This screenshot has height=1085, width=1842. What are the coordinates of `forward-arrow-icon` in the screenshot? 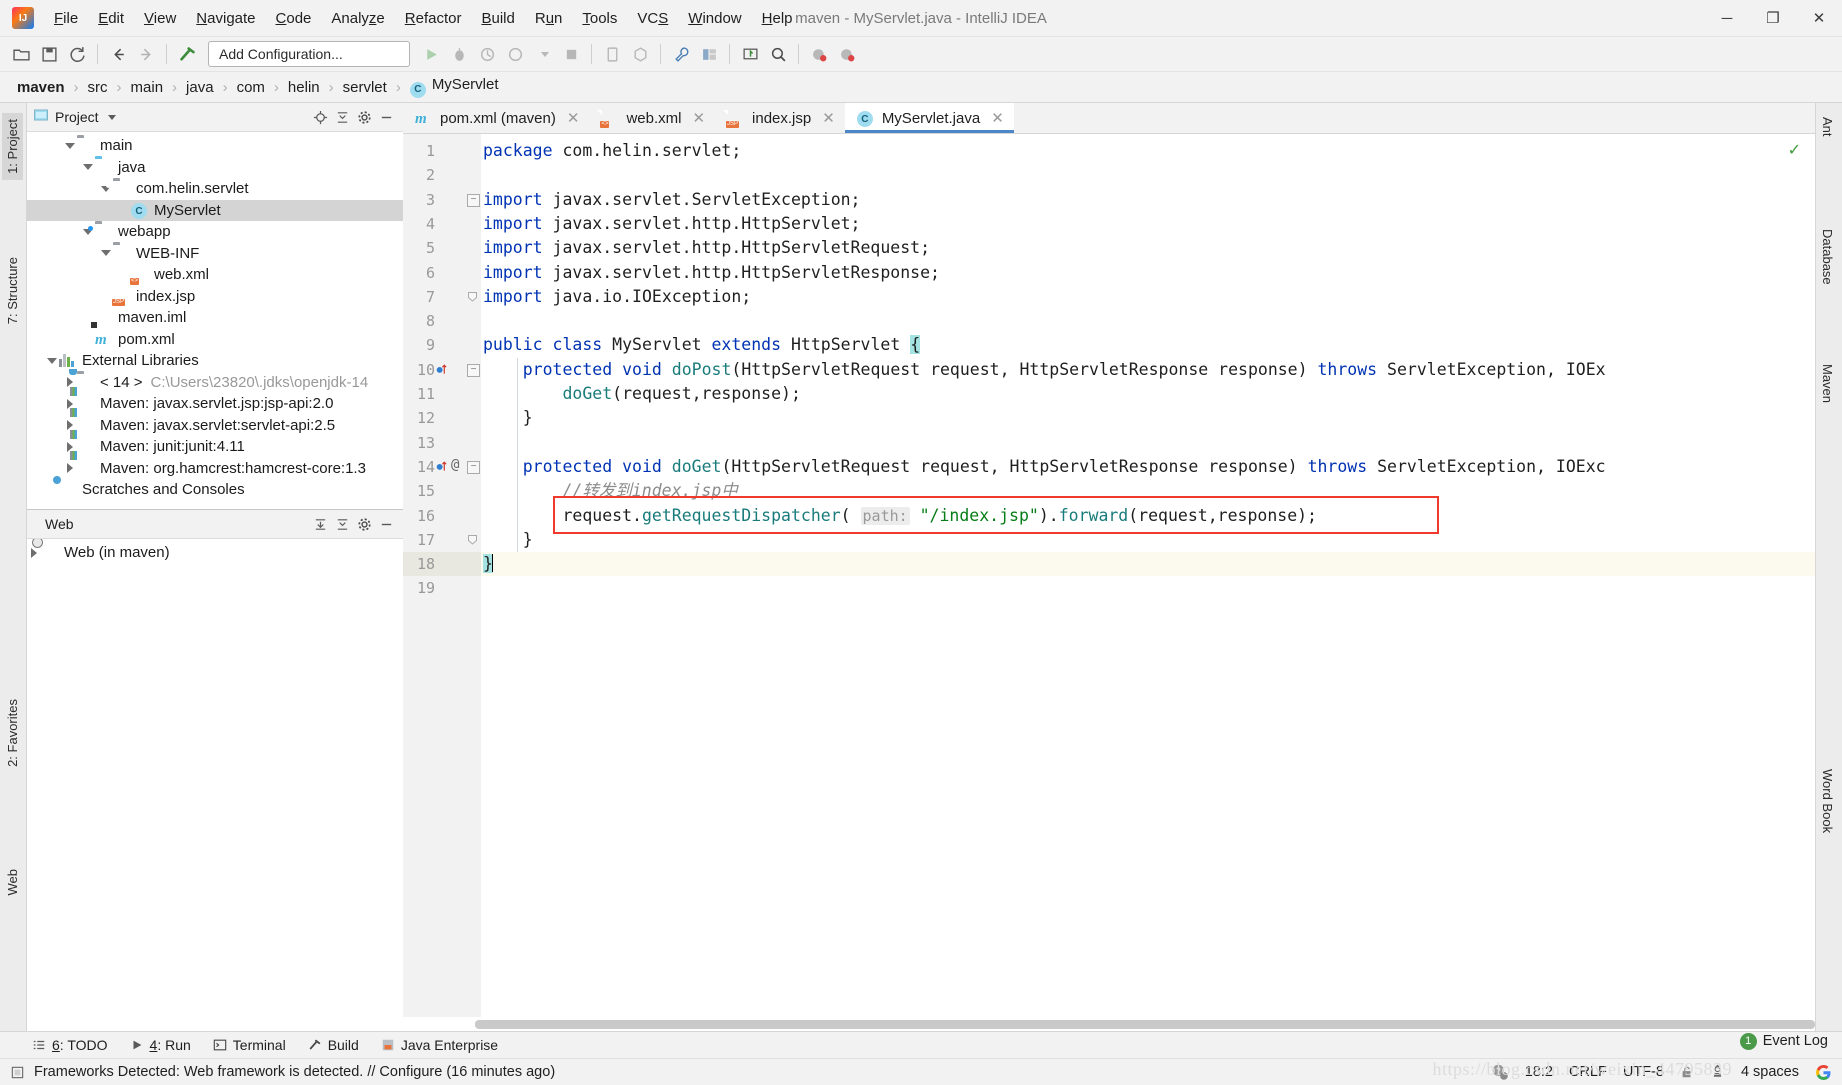 It's located at (146, 54).